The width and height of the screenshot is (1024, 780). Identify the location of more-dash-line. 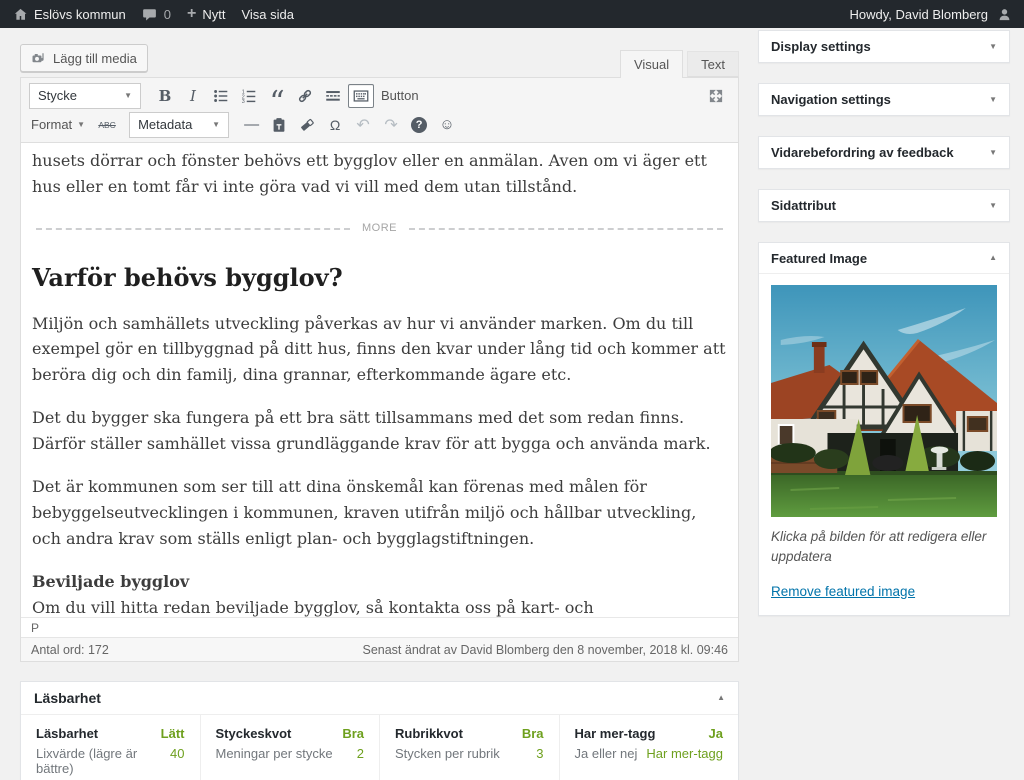
(566, 228).